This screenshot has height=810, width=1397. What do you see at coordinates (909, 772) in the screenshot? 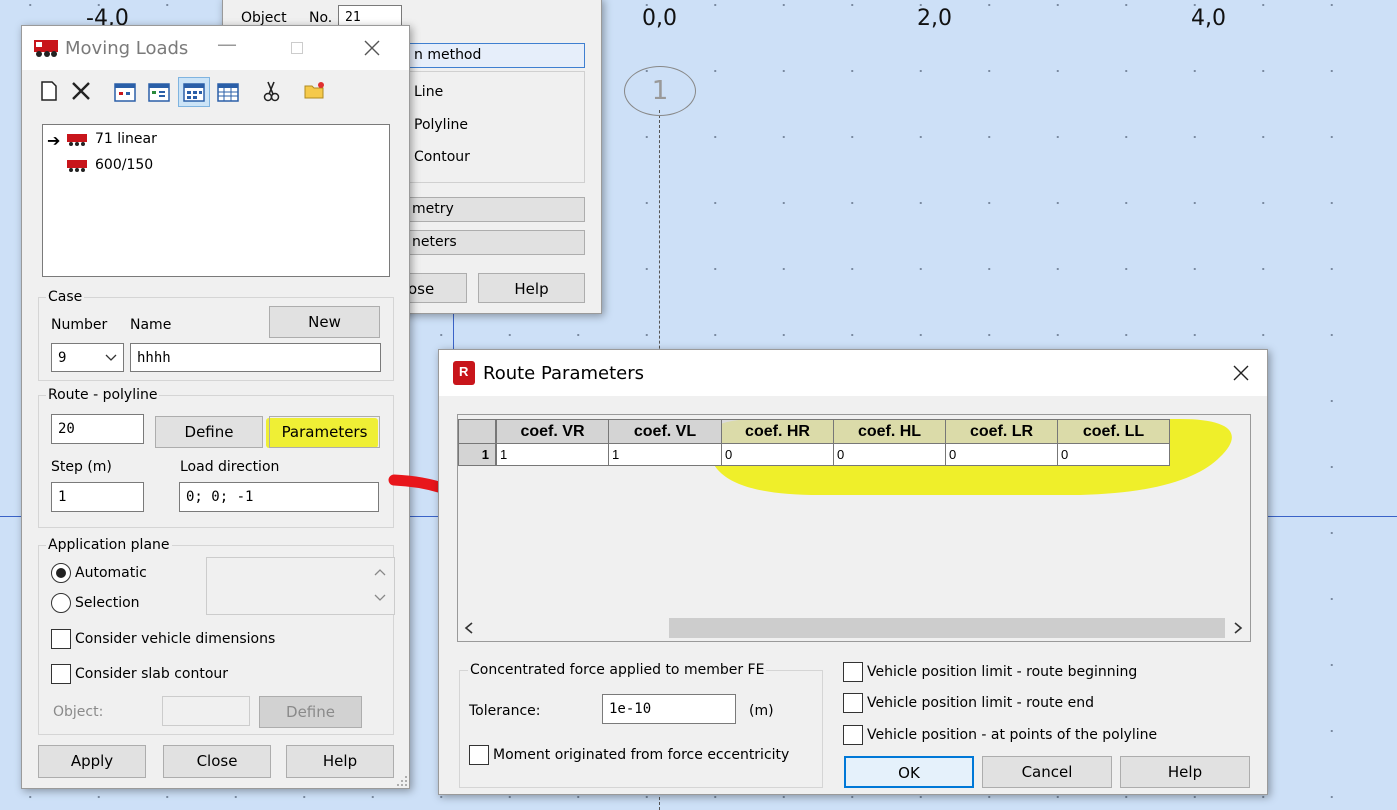
I see `ok-button: OK` at bounding box center [909, 772].